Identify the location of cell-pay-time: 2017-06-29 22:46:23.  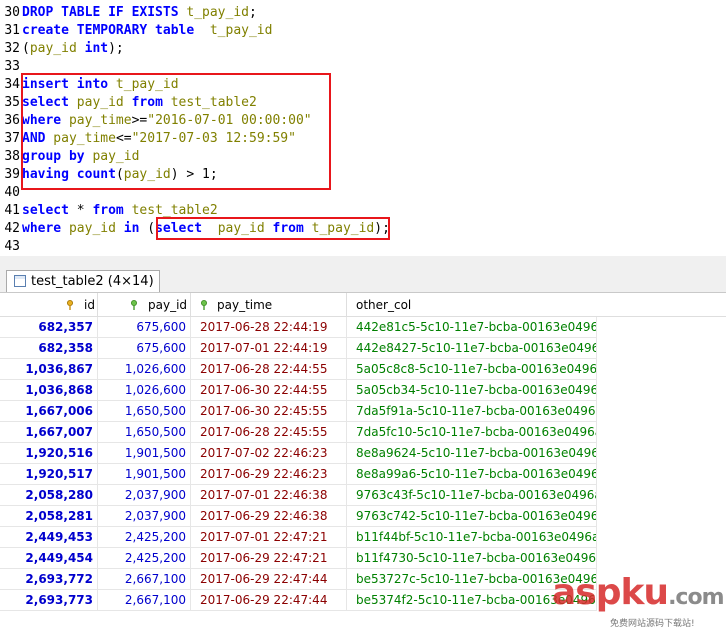
(269, 474).